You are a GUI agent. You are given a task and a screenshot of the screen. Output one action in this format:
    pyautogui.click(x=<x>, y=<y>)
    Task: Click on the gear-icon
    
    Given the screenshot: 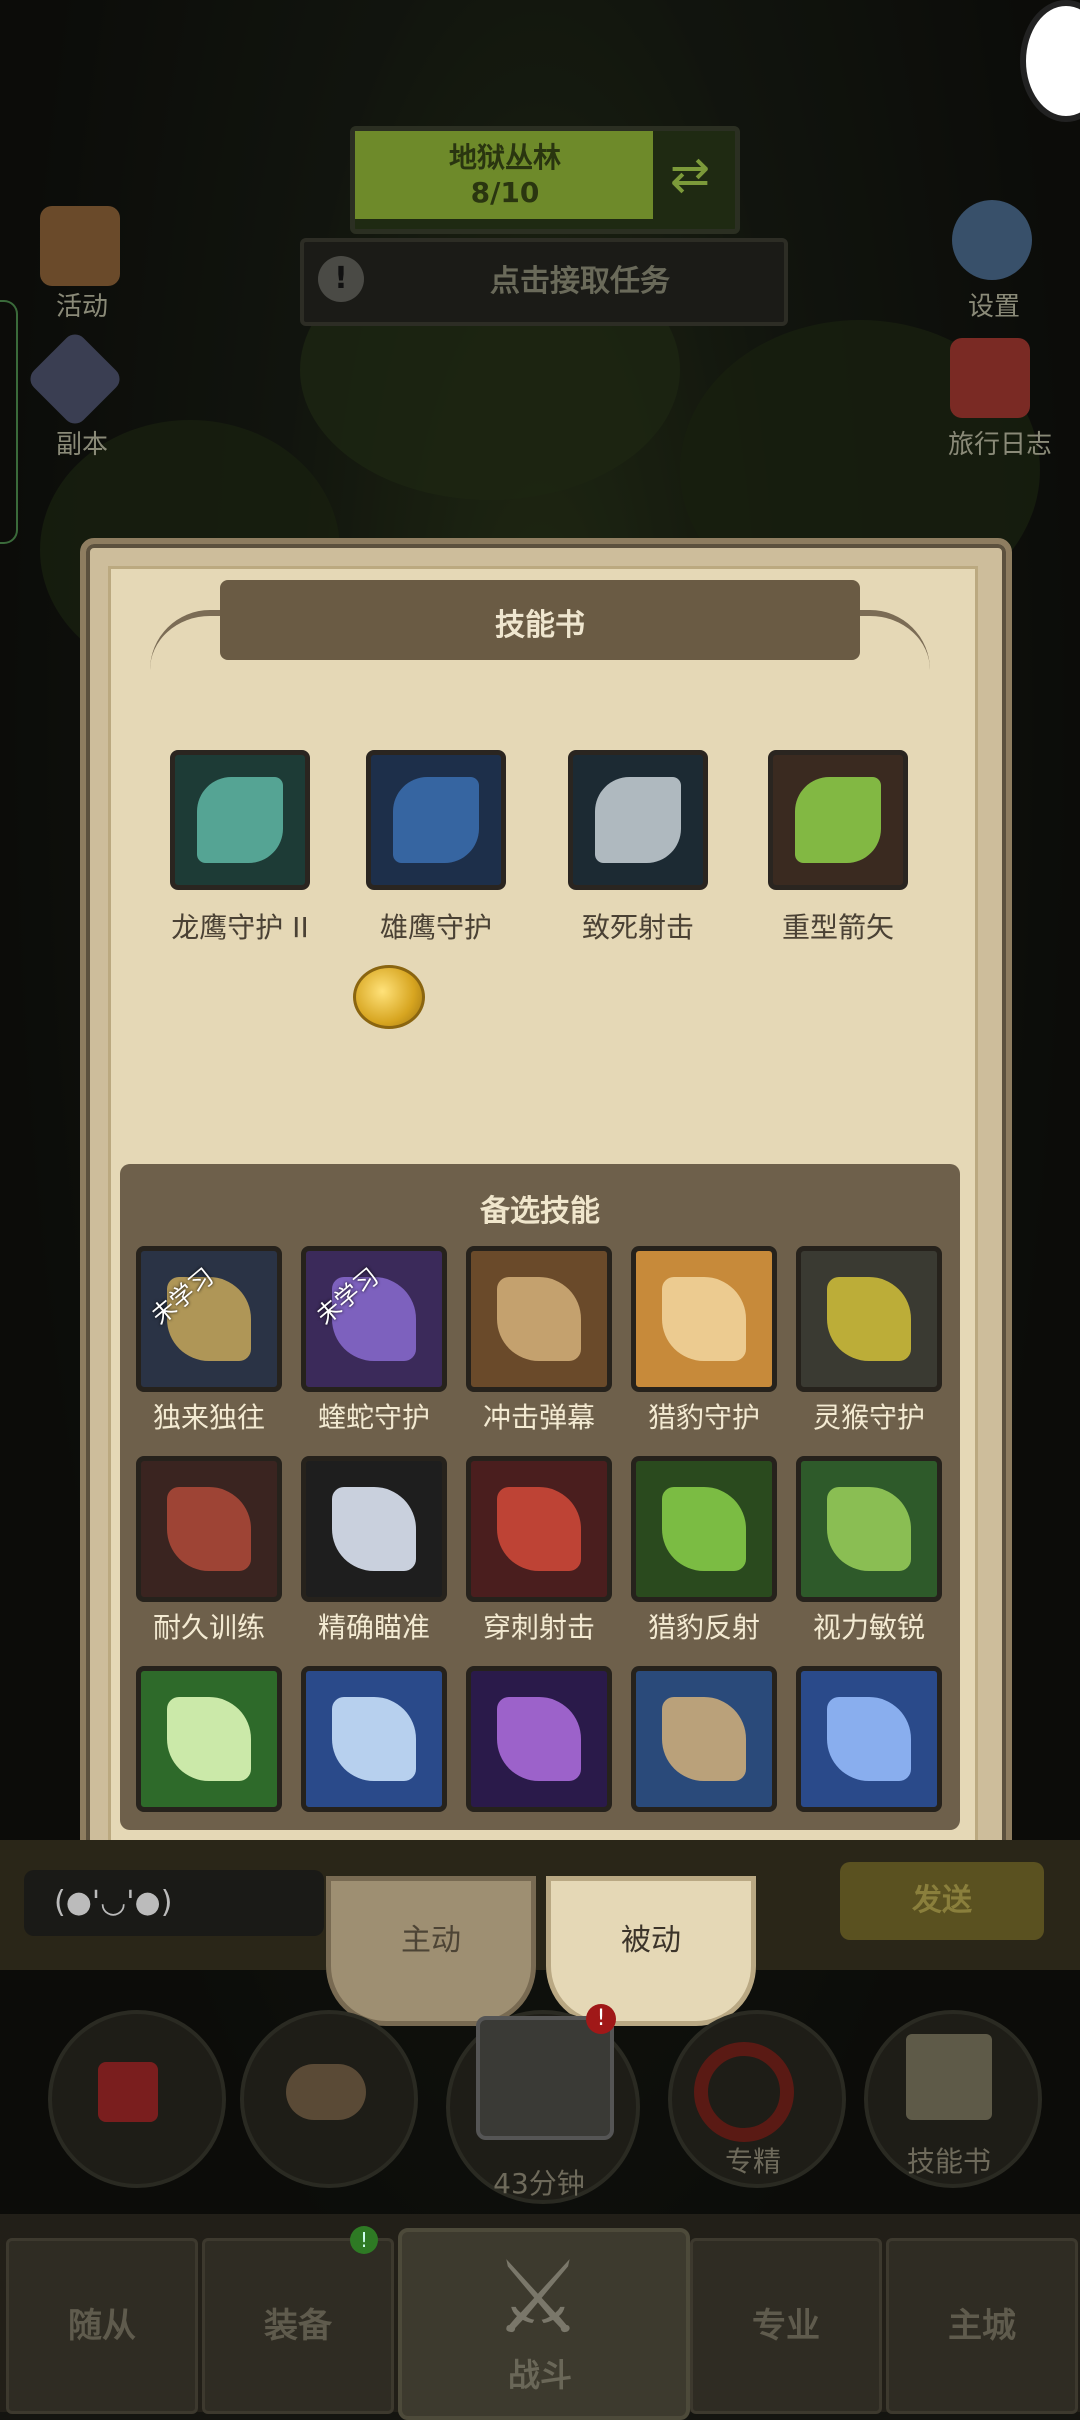 What is the action you would take?
    pyautogui.click(x=992, y=240)
    